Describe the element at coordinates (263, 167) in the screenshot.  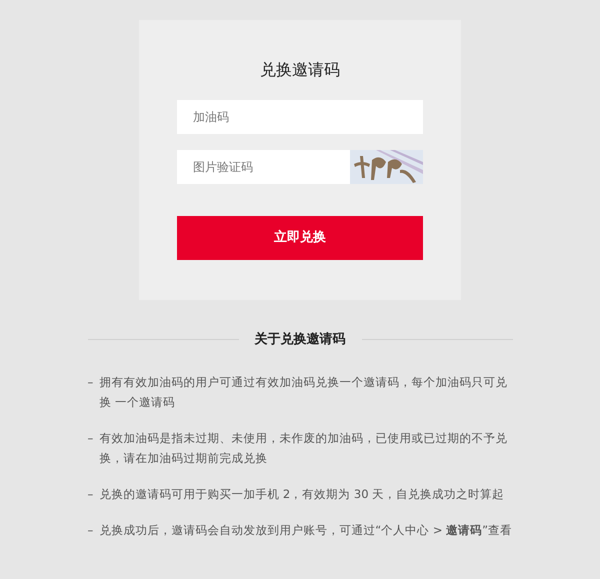
I see `captcha-input-field: 图片验证码` at that location.